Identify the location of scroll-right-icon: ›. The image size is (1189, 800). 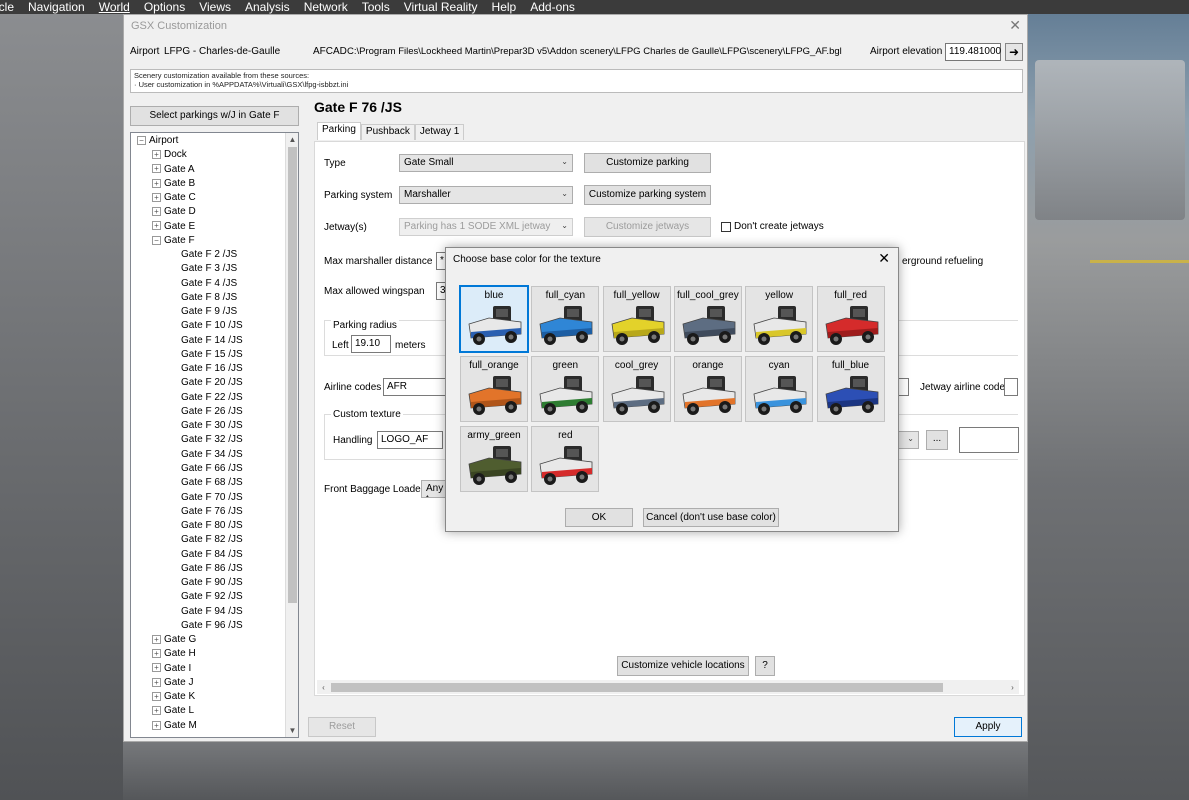
(1012, 687).